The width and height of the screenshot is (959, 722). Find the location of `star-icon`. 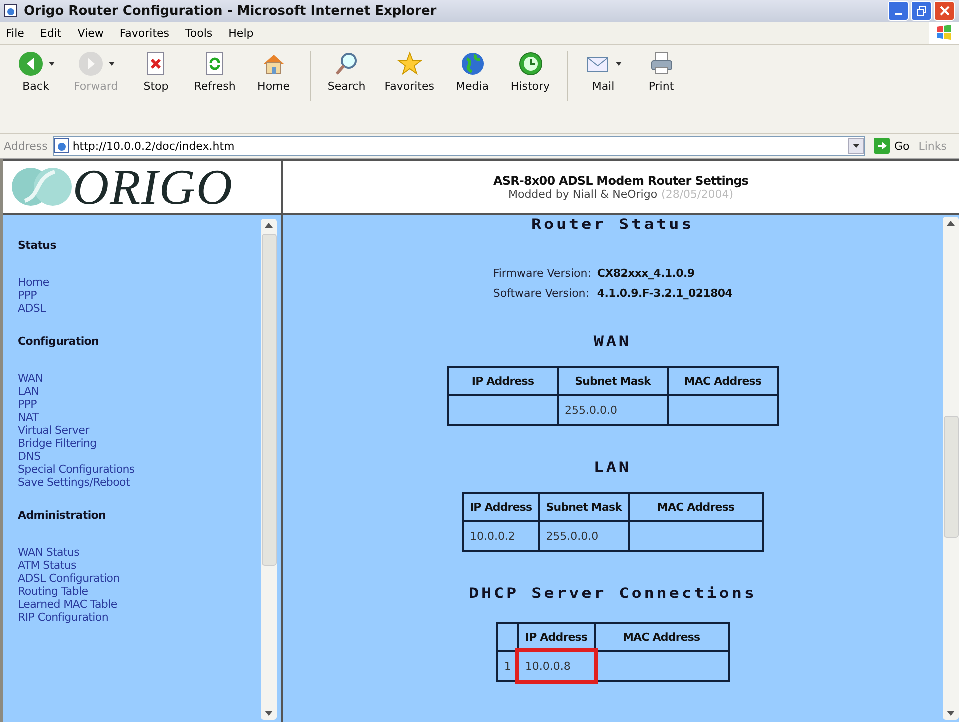

star-icon is located at coordinates (409, 64).